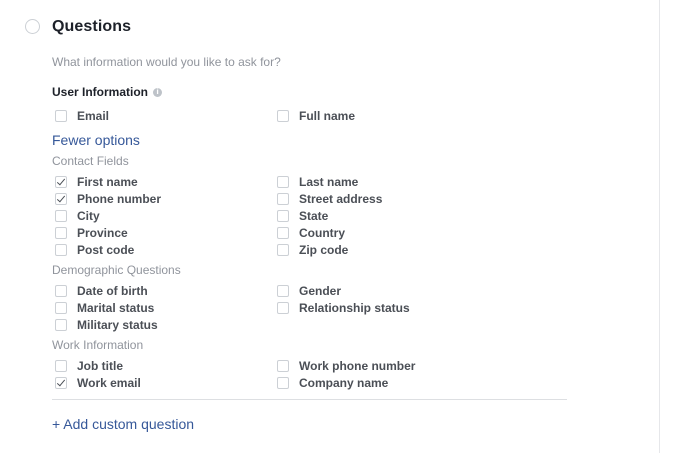 Image resolution: width=682 pixels, height=453 pixels. Describe the element at coordinates (344, 383) in the screenshot. I see `option-label: Company name` at that location.